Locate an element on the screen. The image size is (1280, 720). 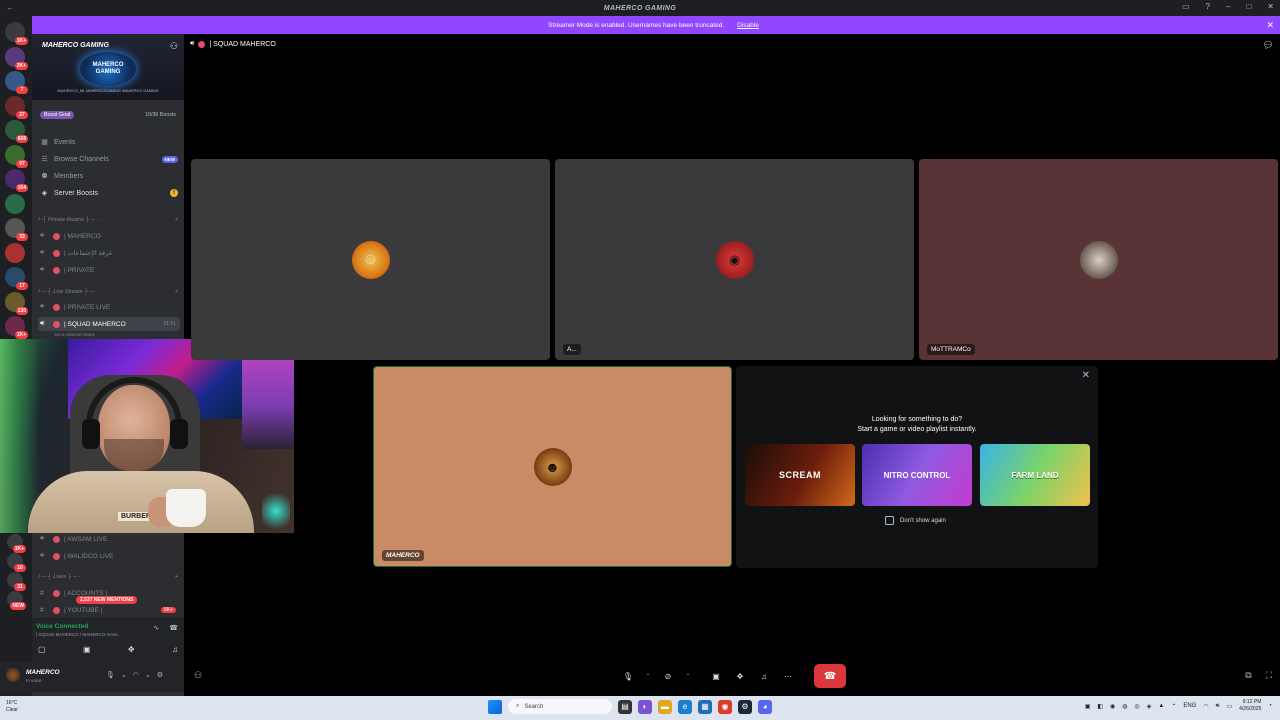
tray-app-icon: ◈ is located at coordinates (1149, 706).